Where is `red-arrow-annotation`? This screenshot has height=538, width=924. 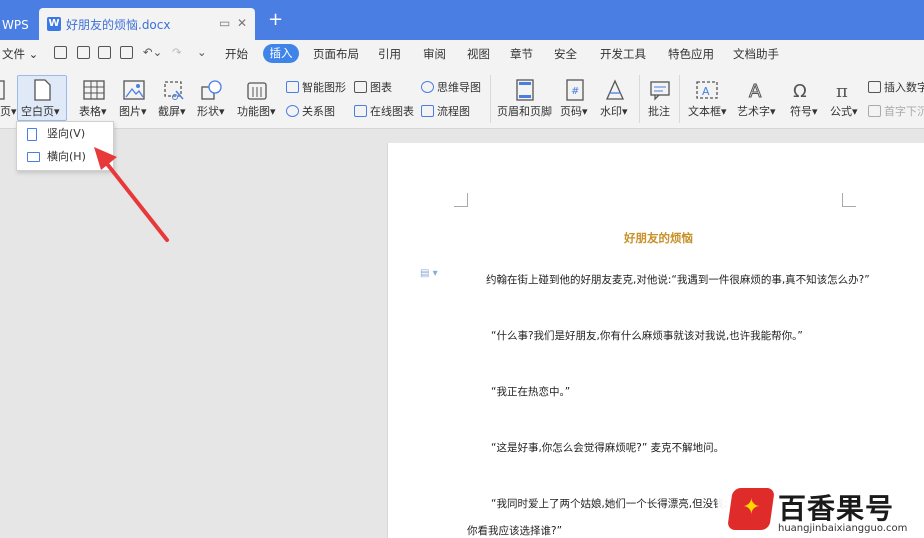 red-arrow-annotation is located at coordinates (131, 194).